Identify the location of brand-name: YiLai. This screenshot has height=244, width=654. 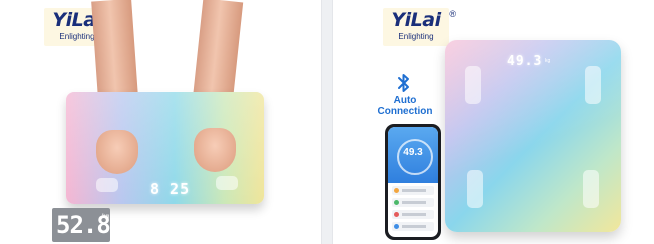
(416, 20).